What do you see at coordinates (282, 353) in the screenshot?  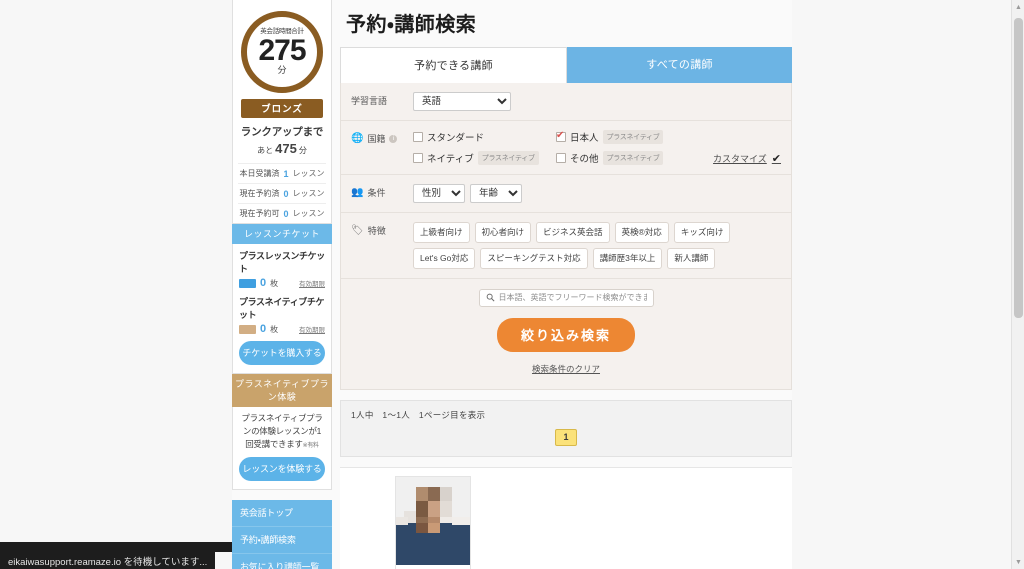 I see `buy-ticket-button: チケットを購入する` at bounding box center [282, 353].